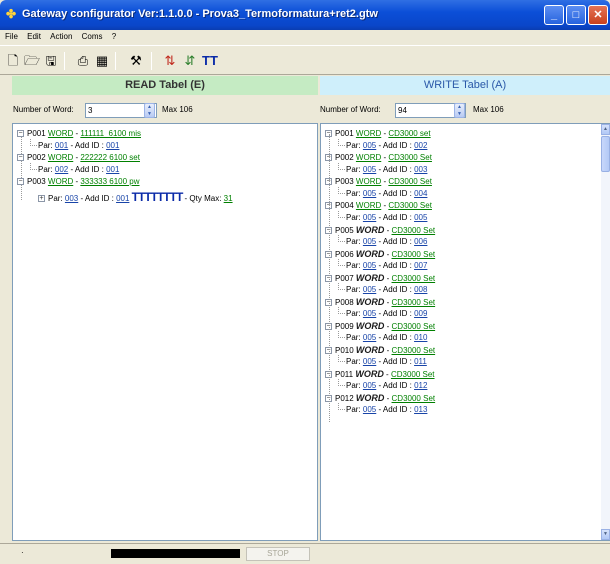 This screenshot has width=610, height=564. I want to click on minimize-button: _, so click(554, 15).